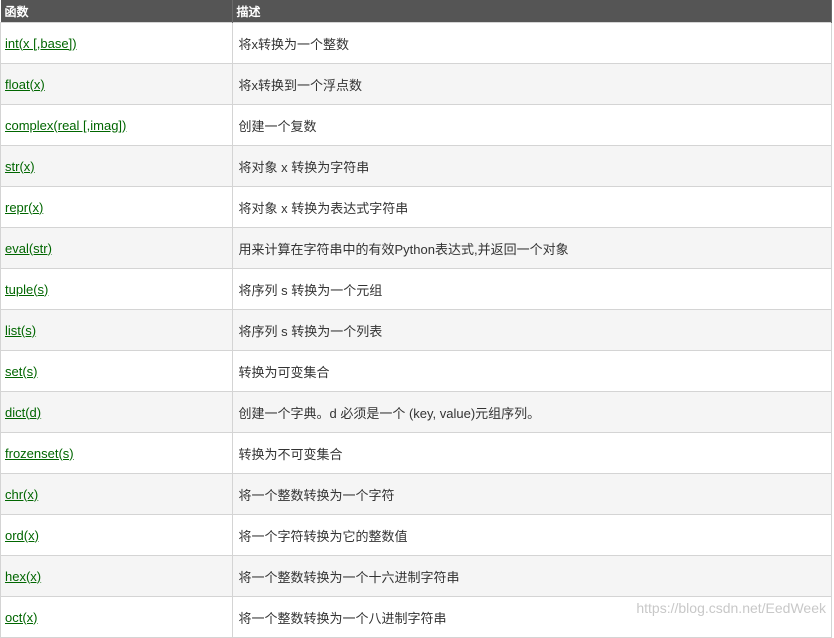  I want to click on table-row: list(s) 将序列 s 转换为一个列表, so click(416, 330).